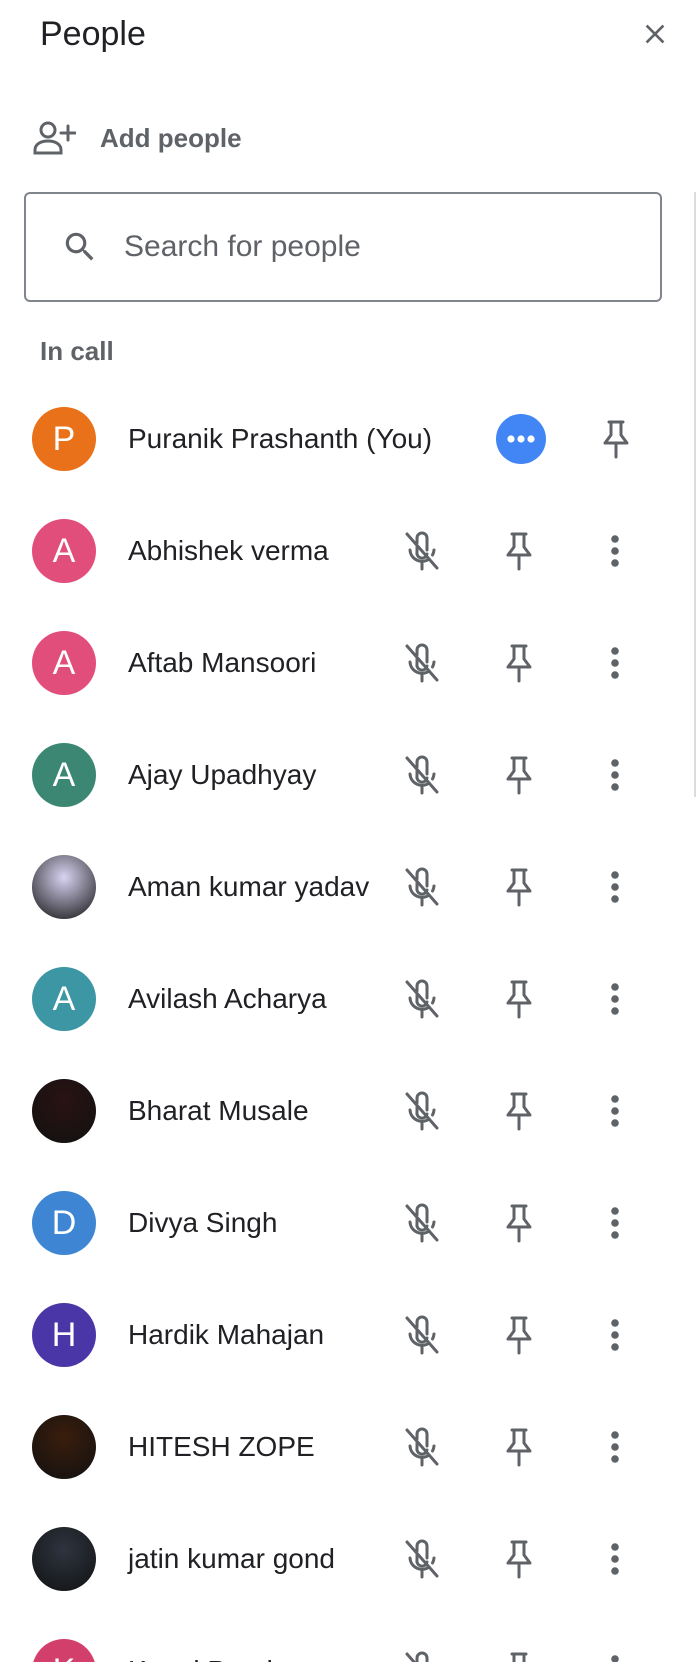 This screenshot has width=698, height=1662. What do you see at coordinates (249, 886) in the screenshot?
I see `participant-name: Aman kumar yadav` at bounding box center [249, 886].